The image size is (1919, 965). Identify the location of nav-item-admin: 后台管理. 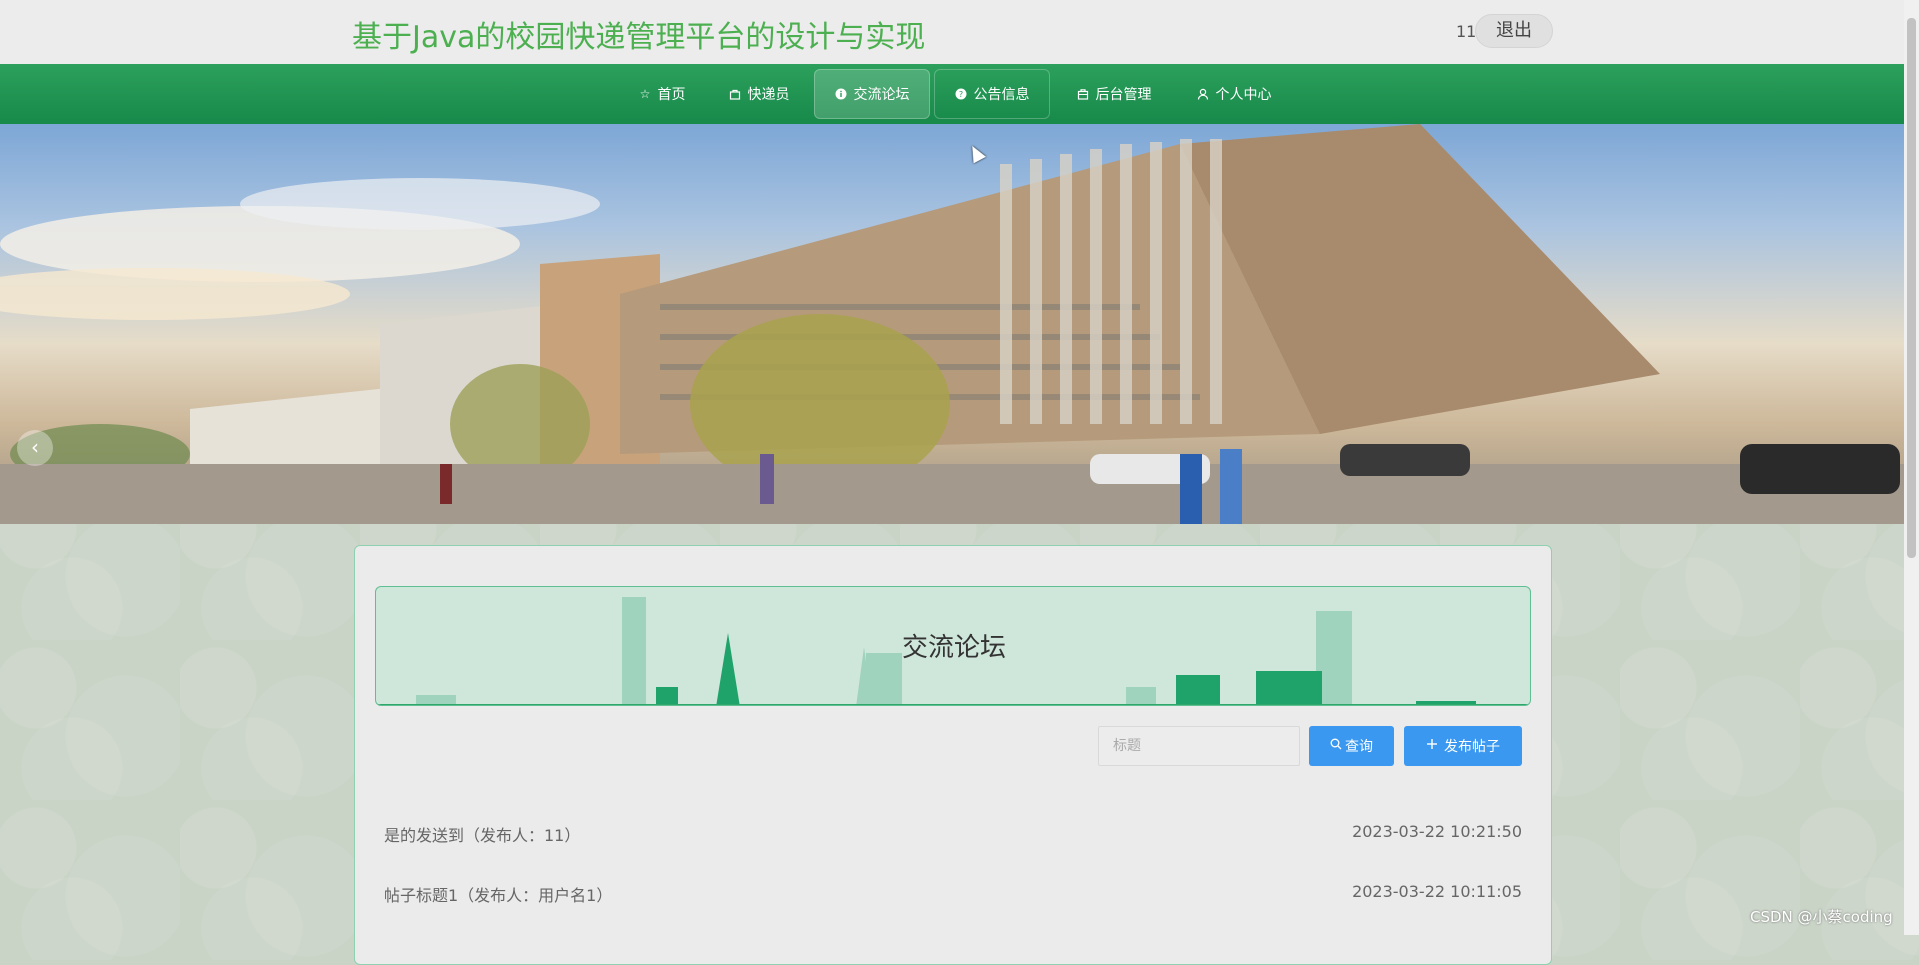
(1114, 94).